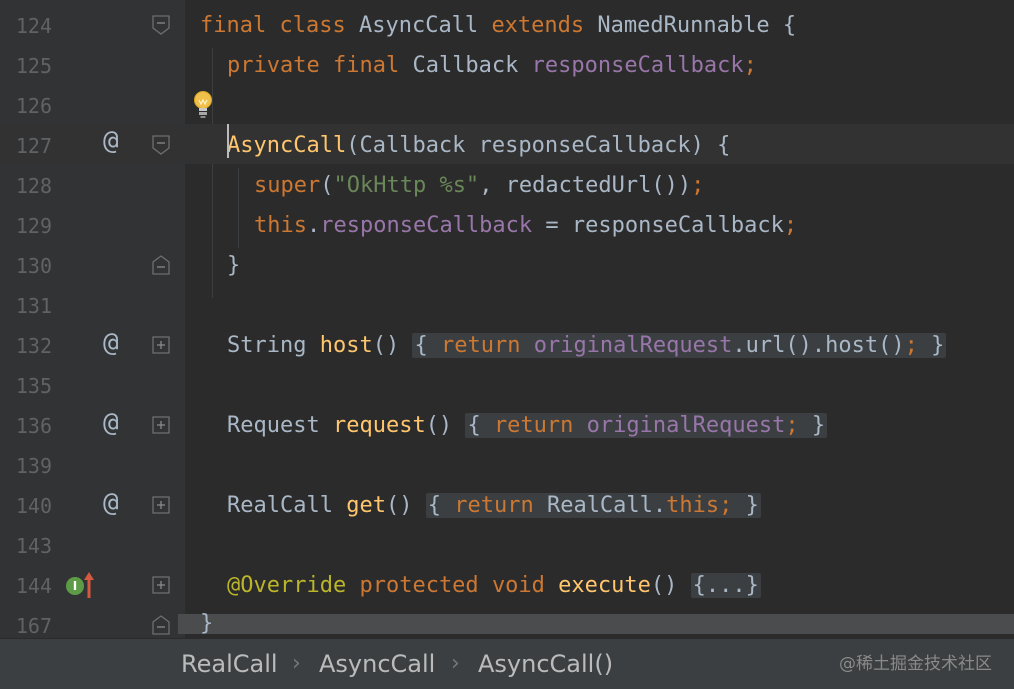  Describe the element at coordinates (33, 266) in the screenshot. I see `line-number: 130` at that location.